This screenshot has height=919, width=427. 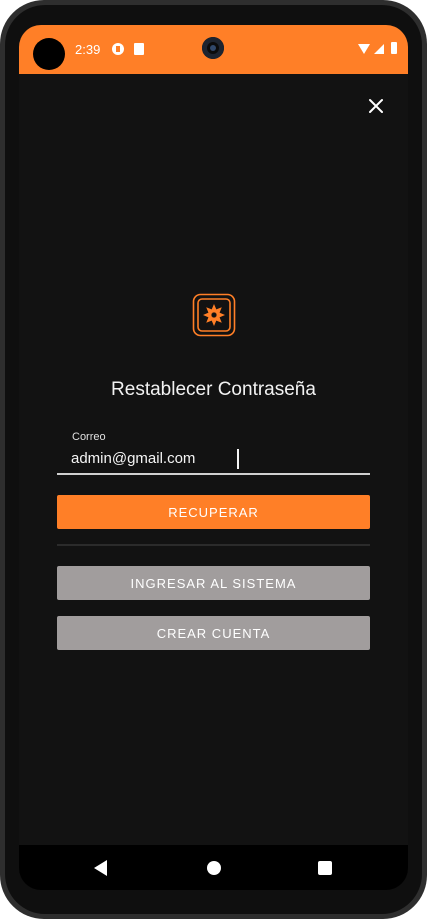 I want to click on create-account-button: CREAR CUENTA, so click(x=213, y=633).